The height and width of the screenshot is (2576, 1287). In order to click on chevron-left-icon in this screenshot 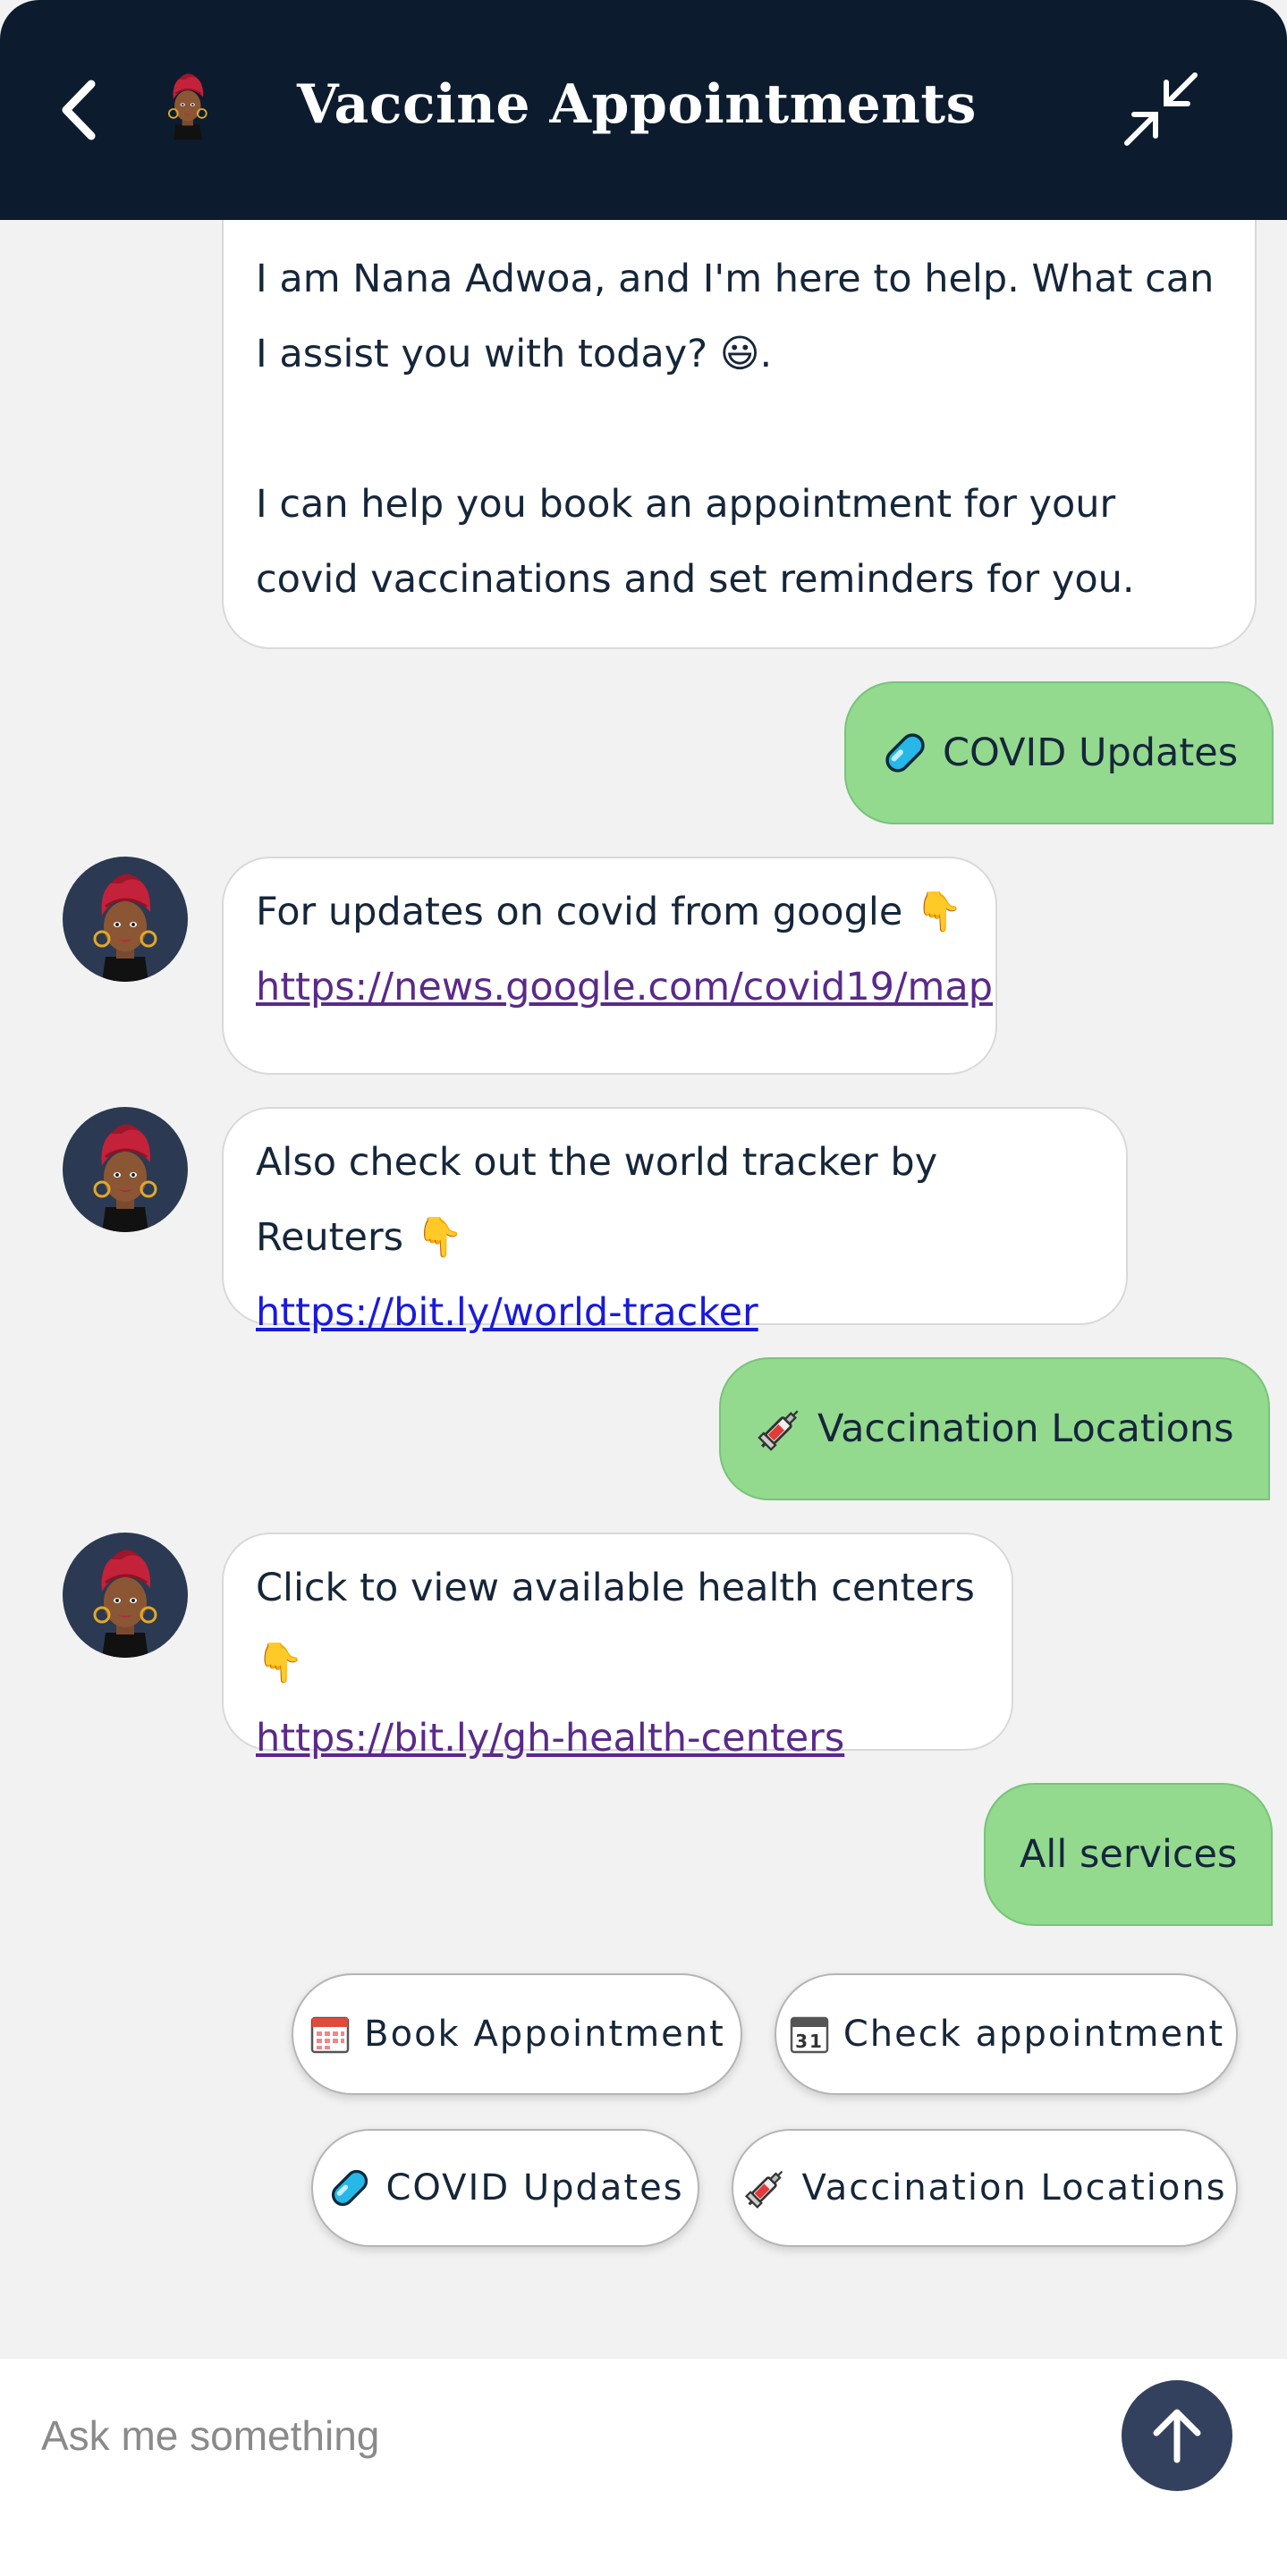, I will do `click(79, 110)`.